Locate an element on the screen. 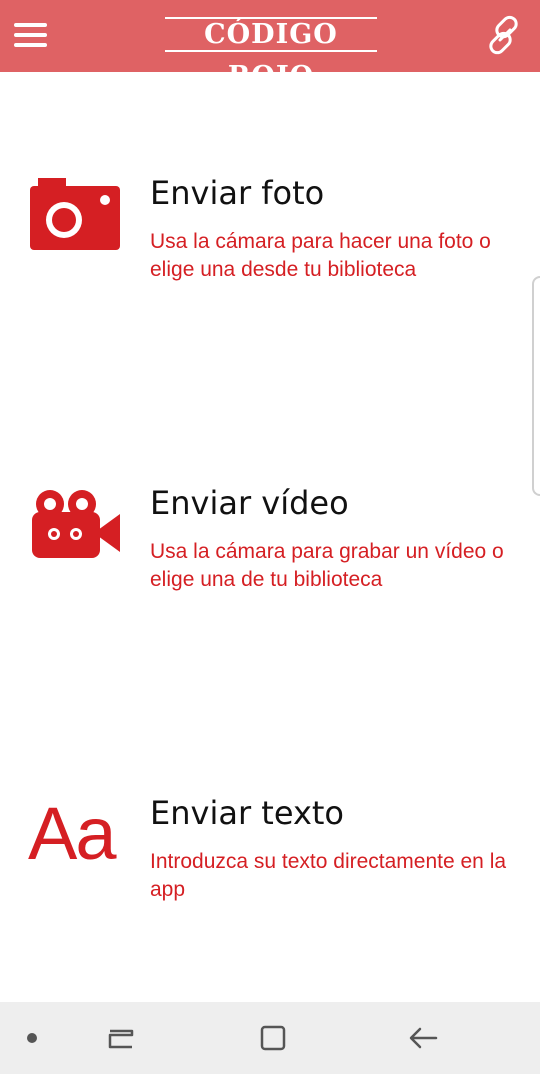 This screenshot has width=540, height=1074. edge-panel-handle is located at coordinates (536, 386).